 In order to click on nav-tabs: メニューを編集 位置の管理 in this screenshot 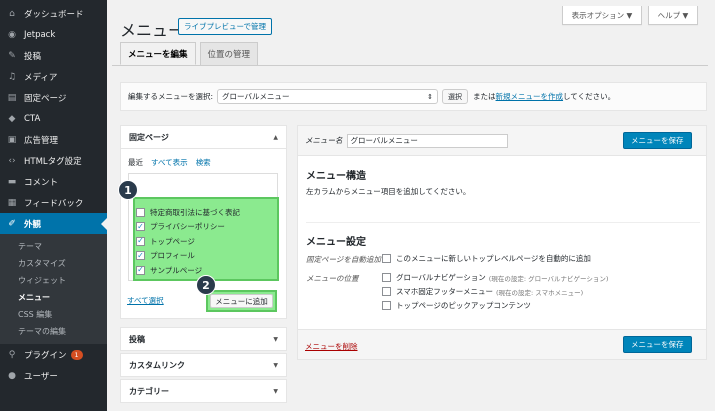, I will do `click(189, 53)`.